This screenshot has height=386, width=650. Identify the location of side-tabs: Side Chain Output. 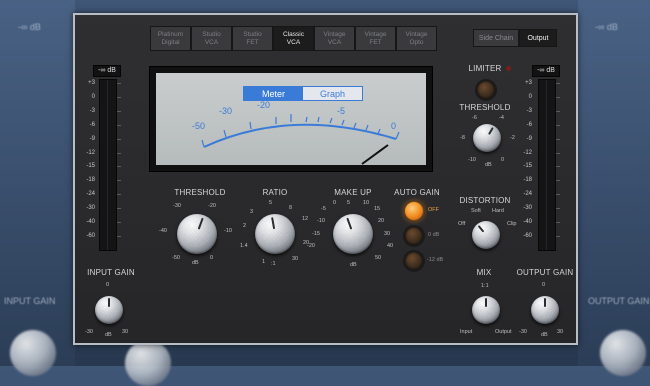
(515, 38).